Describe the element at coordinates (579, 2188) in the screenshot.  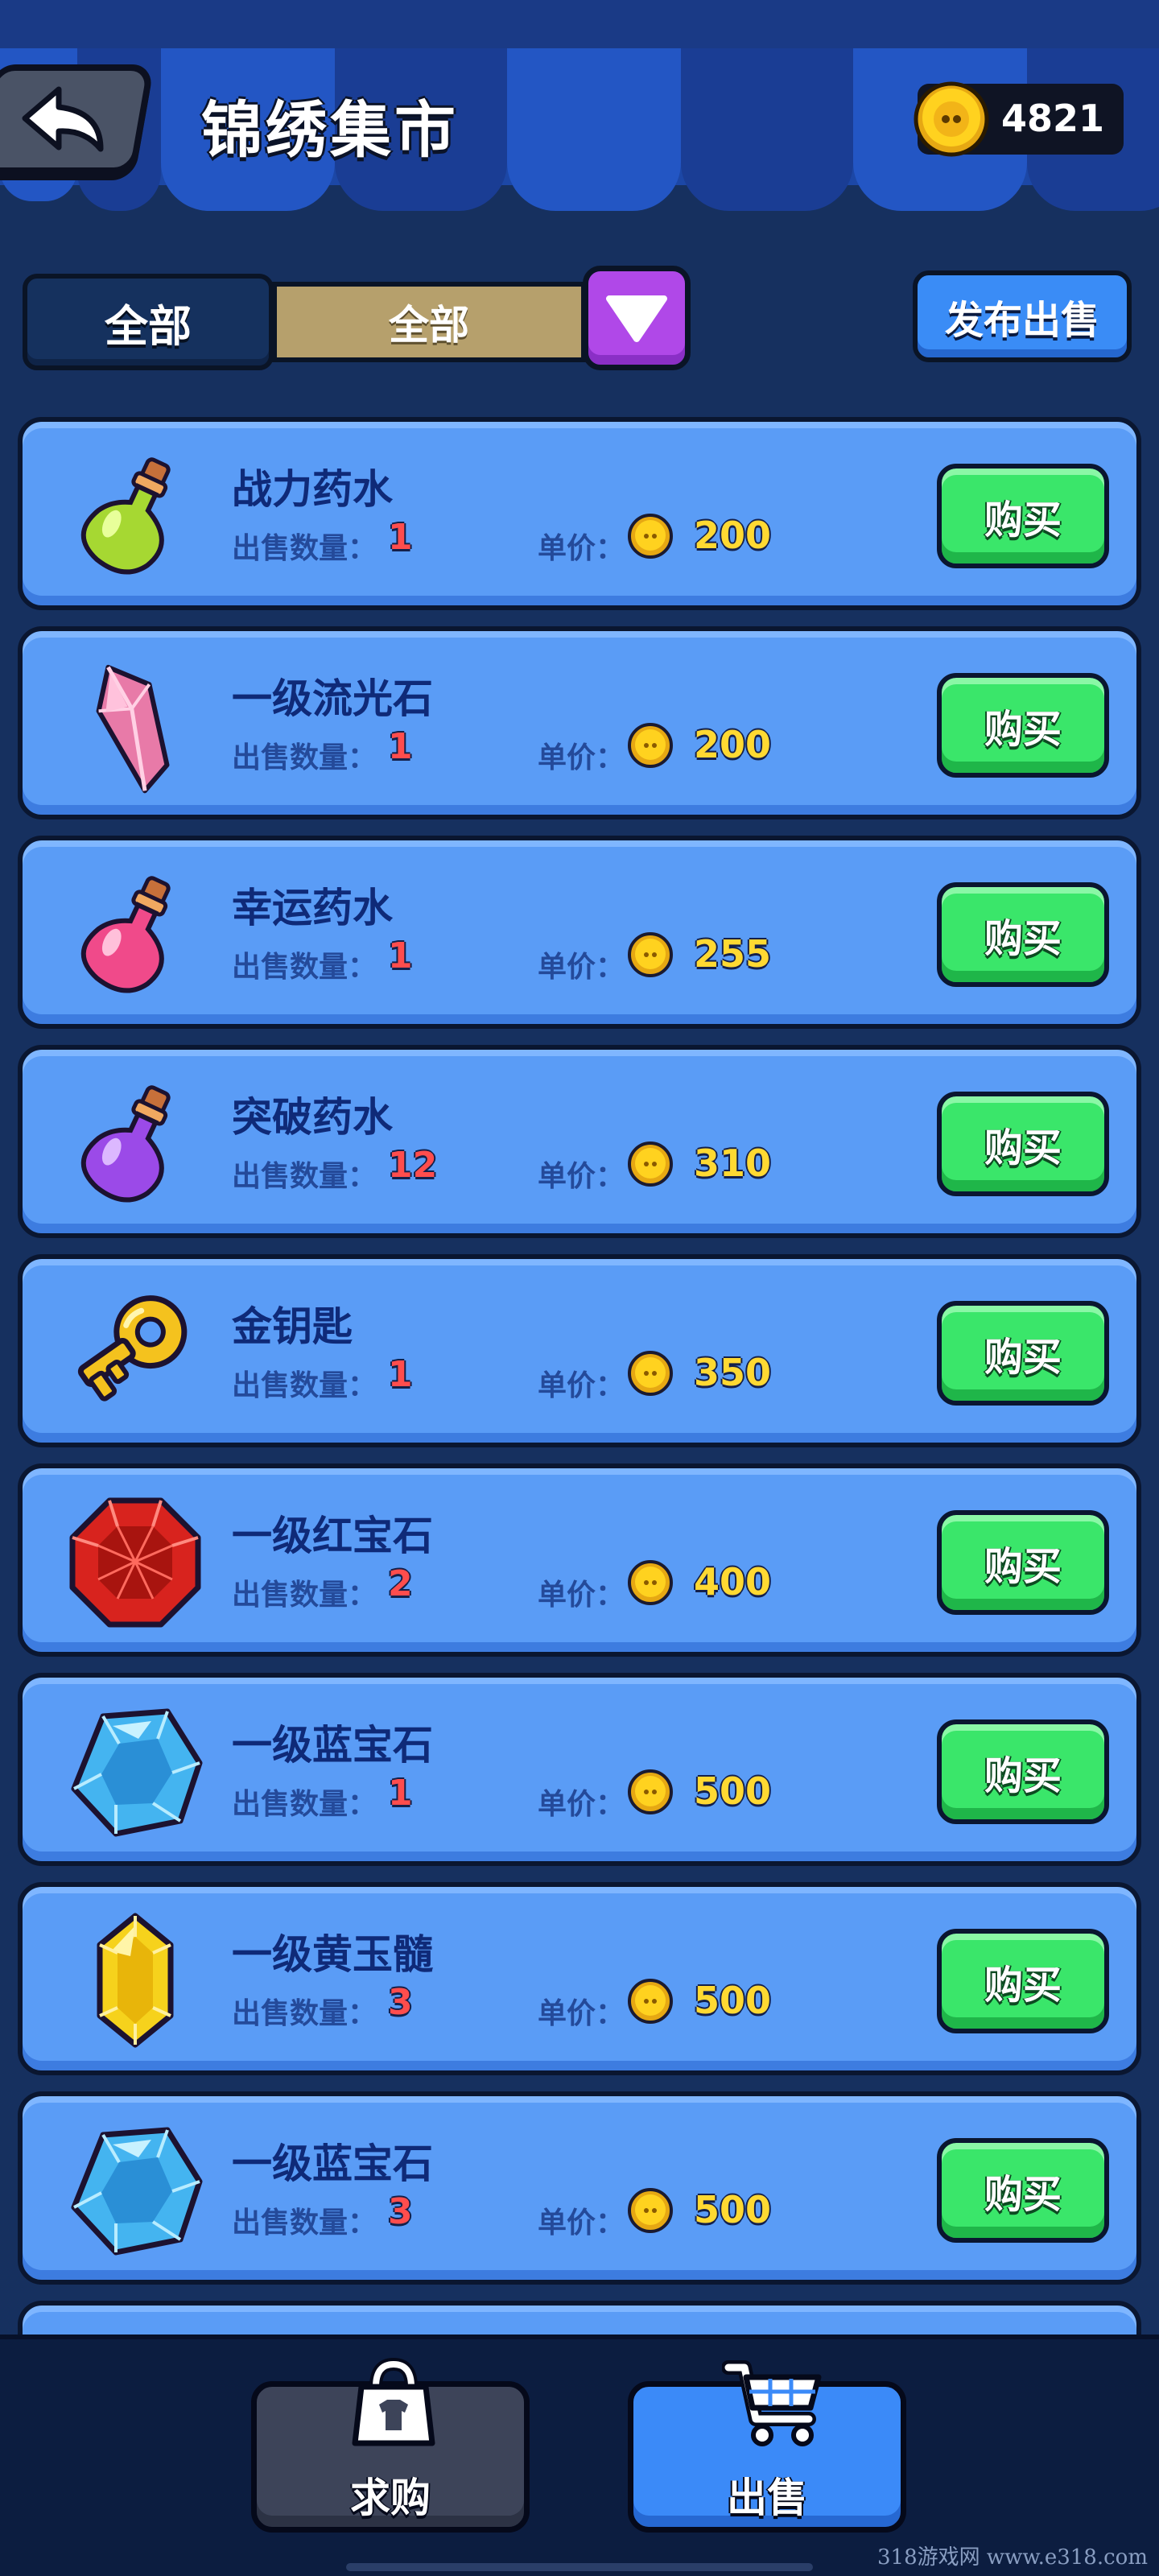
I see `list-item: 一级蓝宝石 出售数量： 3 单价： 500 购买` at that location.